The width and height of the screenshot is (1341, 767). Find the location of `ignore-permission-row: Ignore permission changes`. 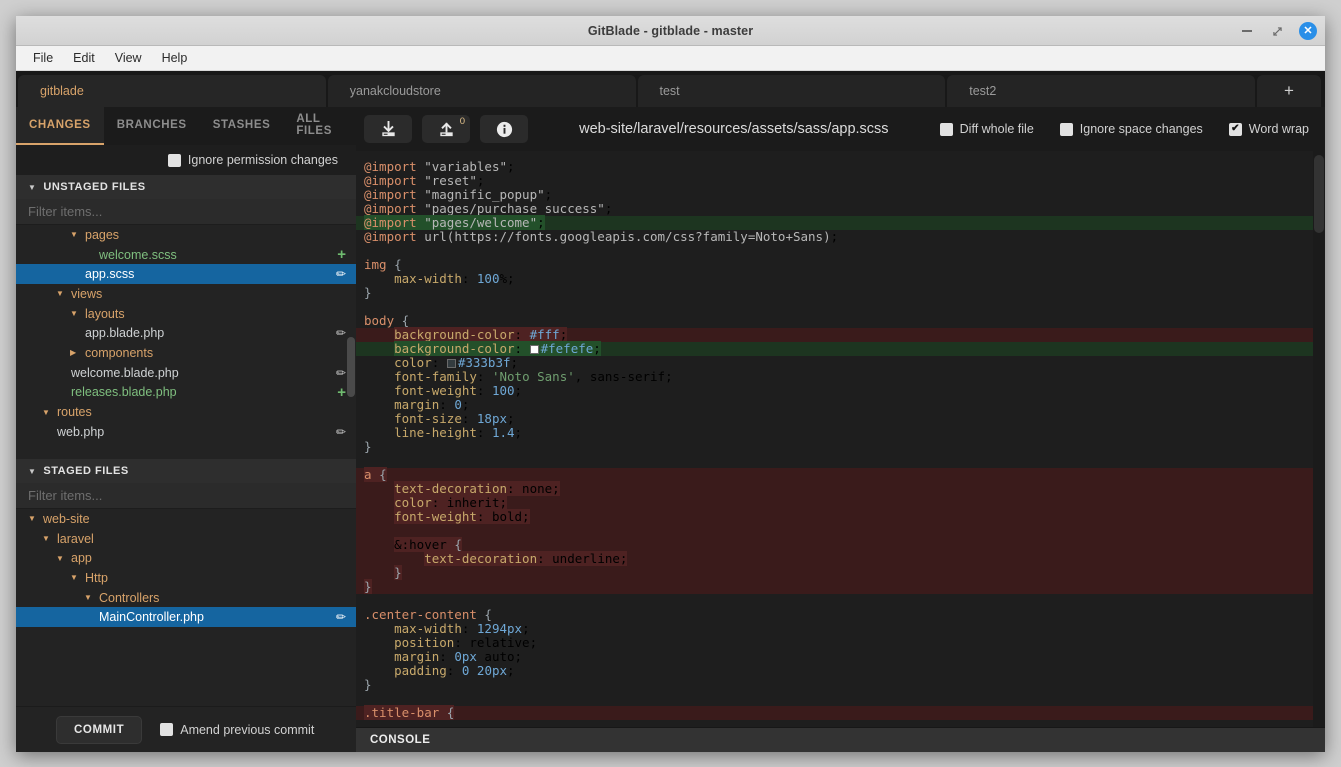

ignore-permission-row: Ignore permission changes is located at coordinates (186, 160).